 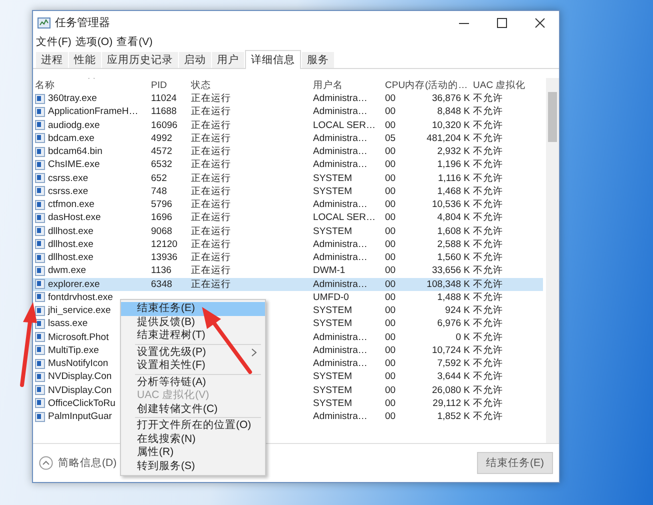 I want to click on menu-item: 打开文件所在的位置(O), so click(x=193, y=425).